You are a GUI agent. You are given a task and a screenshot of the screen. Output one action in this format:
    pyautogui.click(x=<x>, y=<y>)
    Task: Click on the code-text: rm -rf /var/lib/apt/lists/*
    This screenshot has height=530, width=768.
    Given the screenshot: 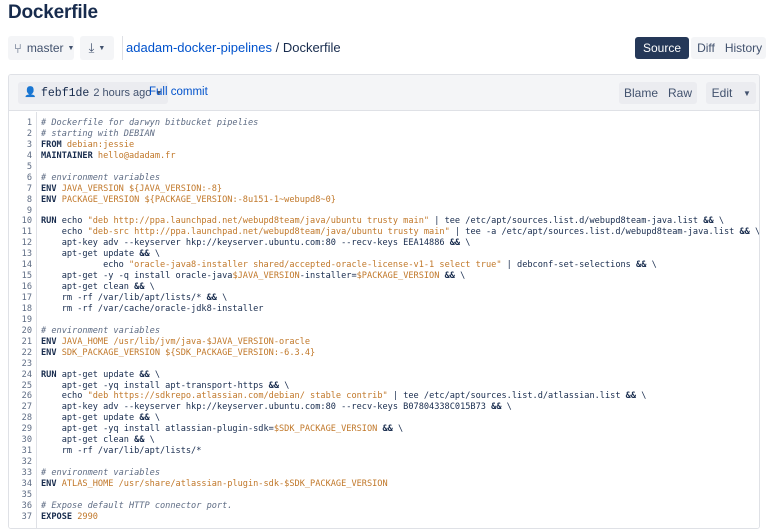 What is the action you would take?
    pyautogui.click(x=121, y=451)
    